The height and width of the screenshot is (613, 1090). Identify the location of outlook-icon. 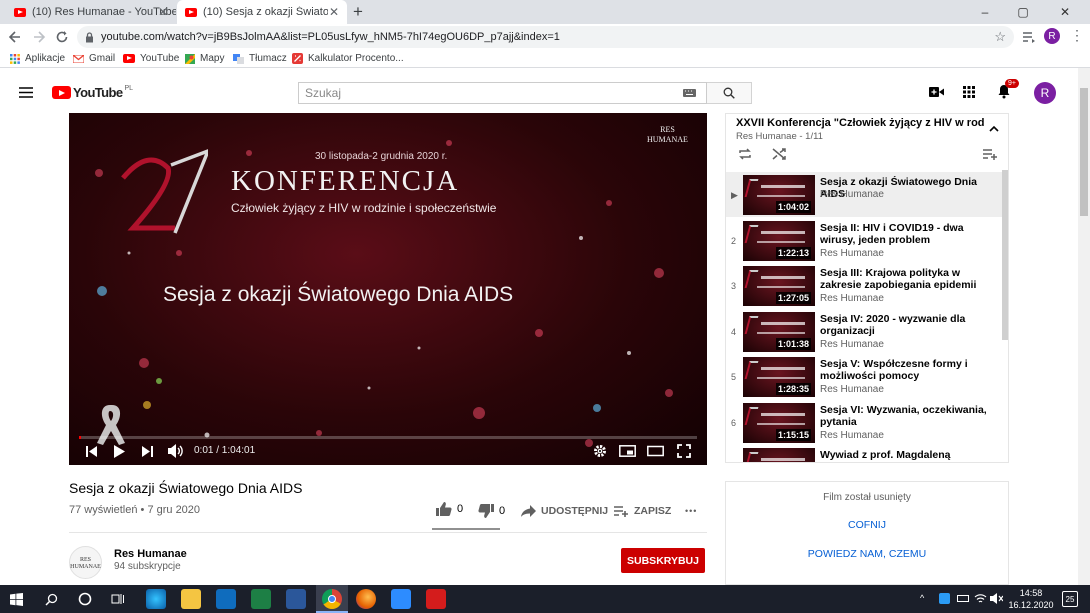
(226, 599).